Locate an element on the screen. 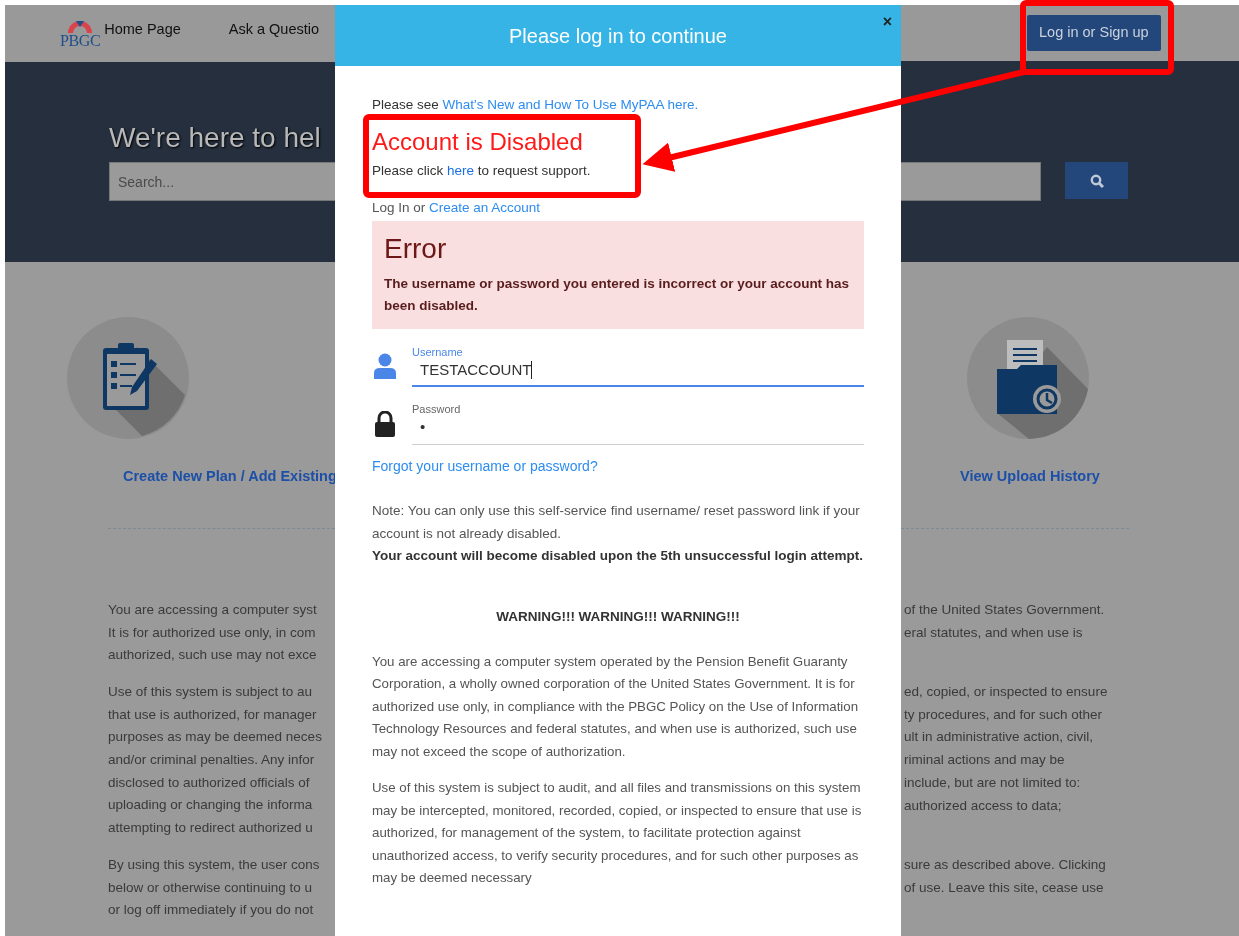  create-account-link: Create an Account is located at coordinates (485, 207).